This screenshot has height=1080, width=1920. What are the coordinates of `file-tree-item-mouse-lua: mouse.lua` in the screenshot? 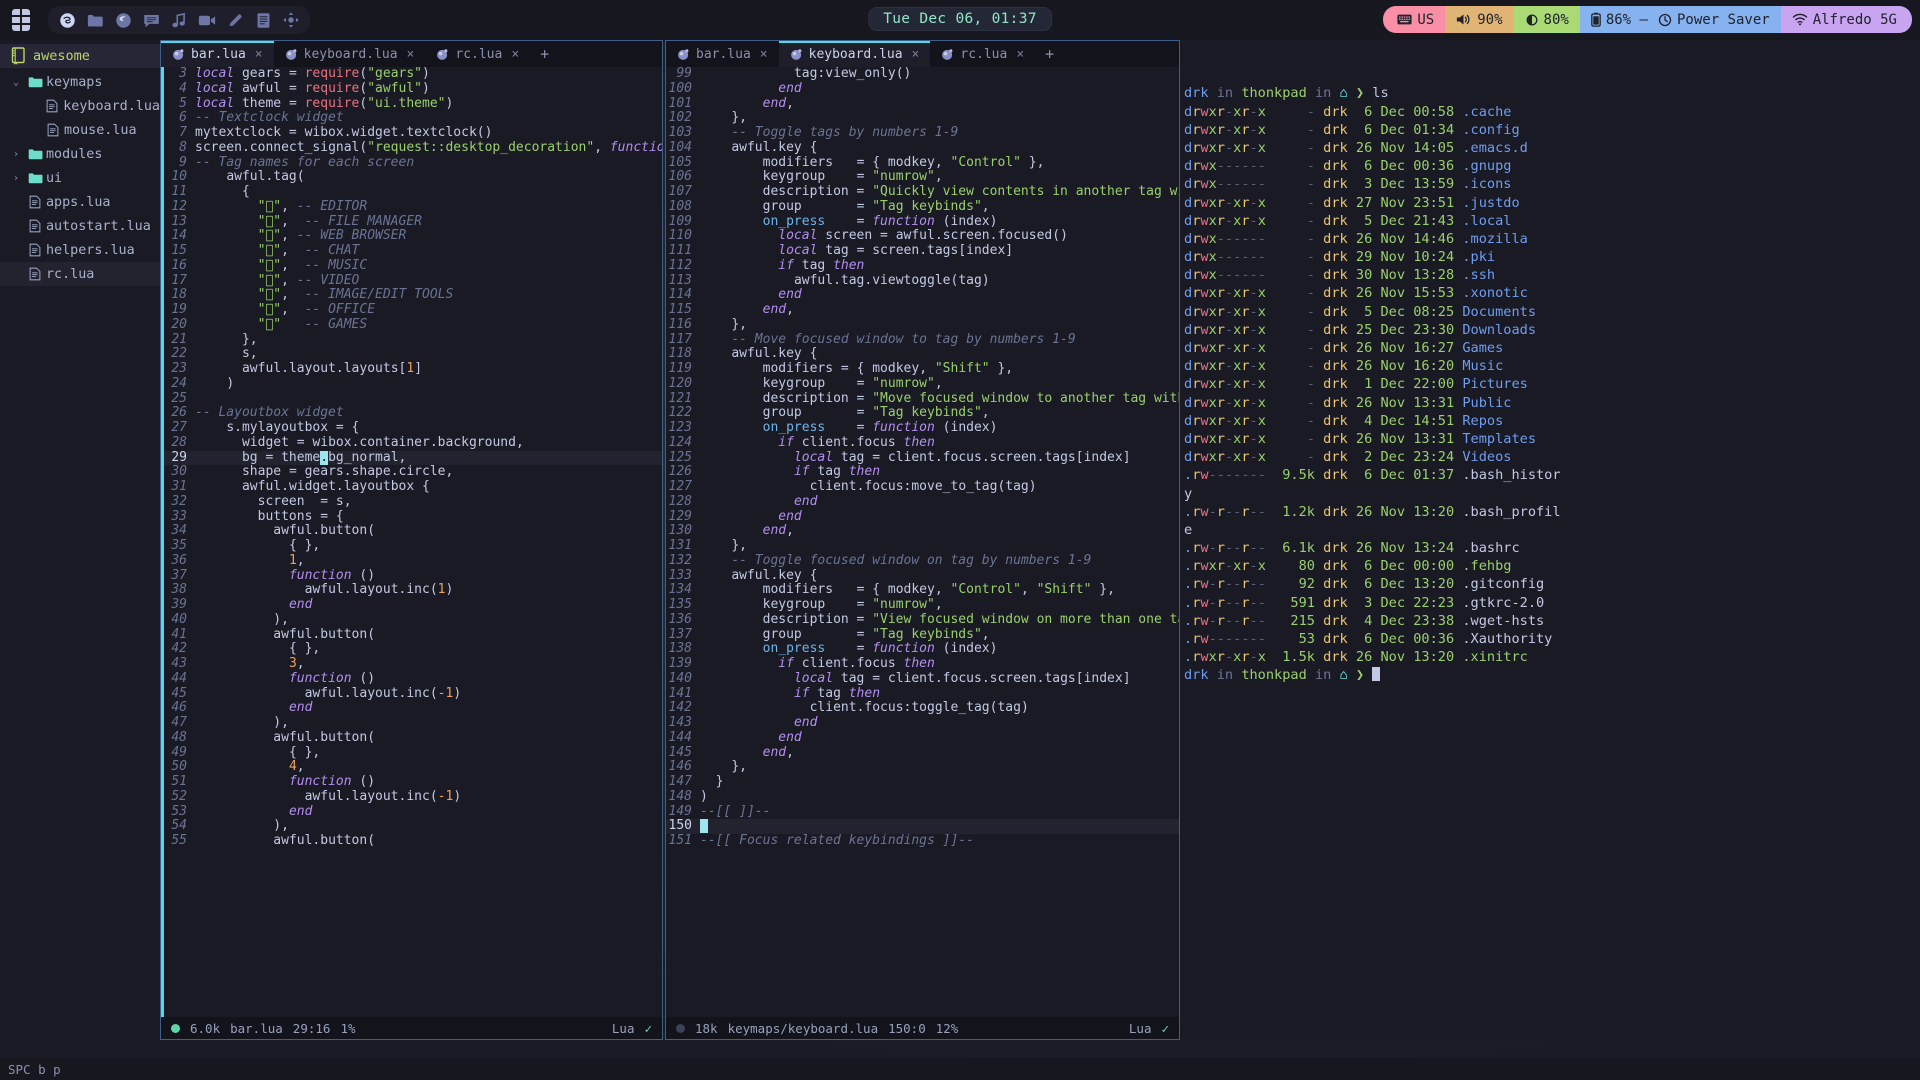 It's located at (80, 130).